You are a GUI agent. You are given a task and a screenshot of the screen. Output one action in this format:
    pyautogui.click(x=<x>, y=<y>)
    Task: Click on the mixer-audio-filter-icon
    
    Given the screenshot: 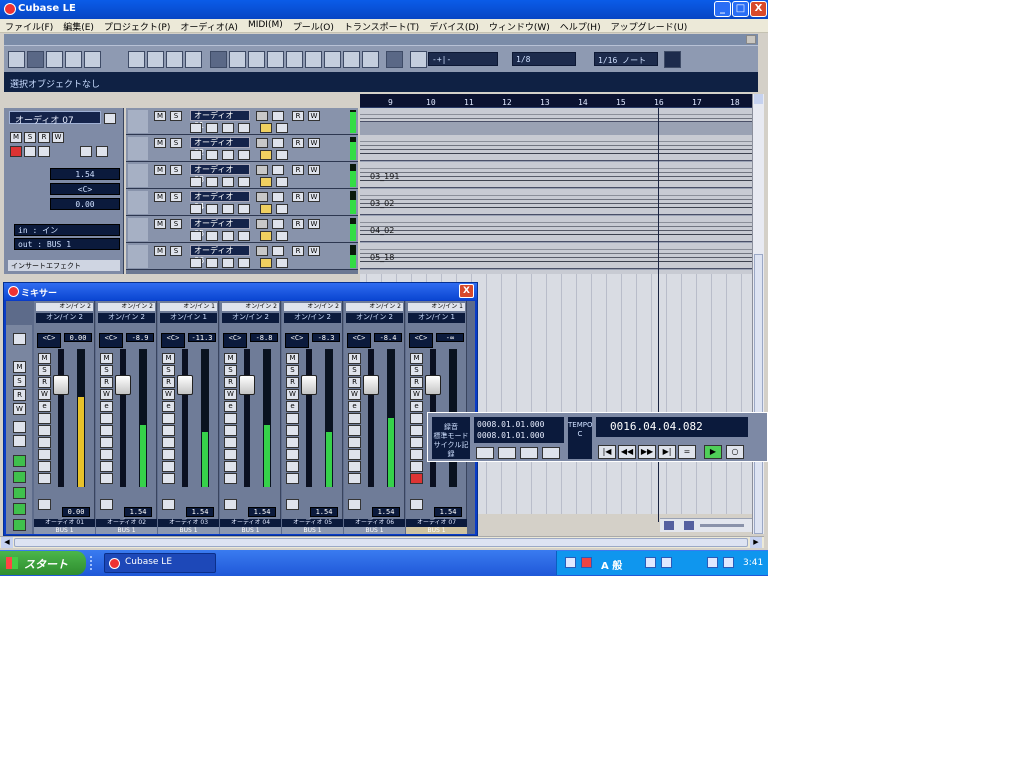 What is the action you would take?
    pyautogui.click(x=19, y=461)
    